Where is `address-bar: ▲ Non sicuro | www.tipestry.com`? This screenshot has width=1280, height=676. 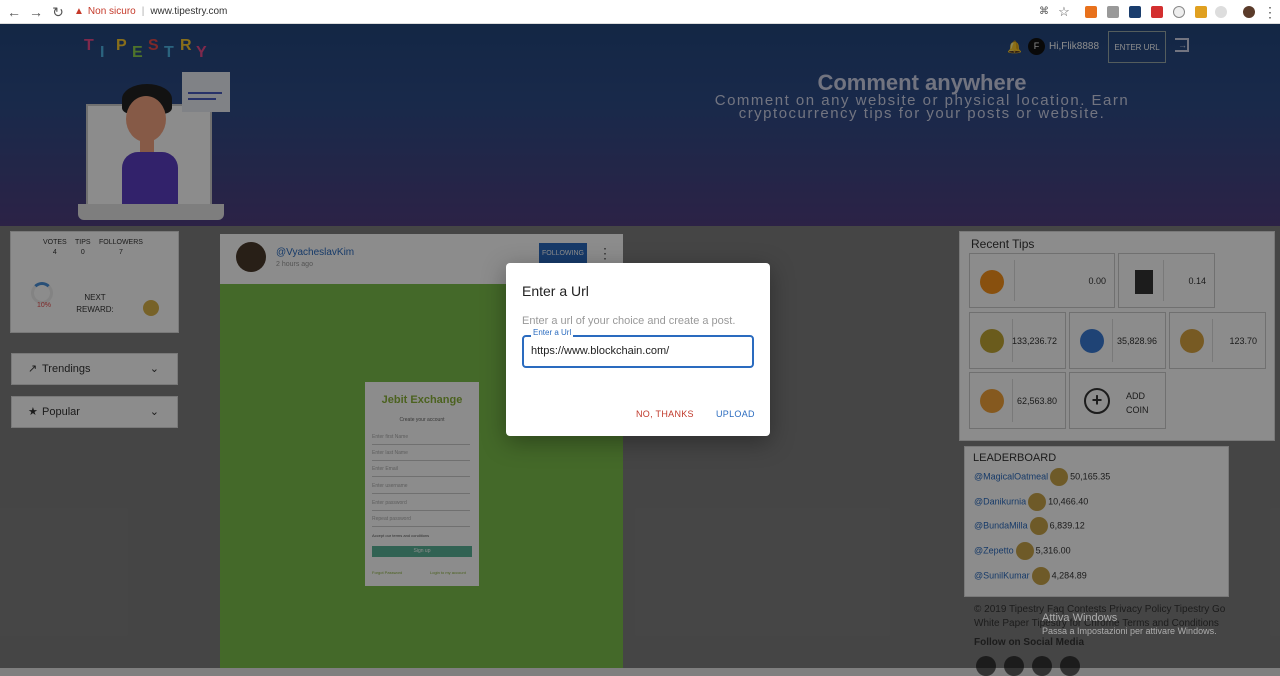
address-bar: ▲ Non sicuro | www.tipestry.com is located at coordinates (554, 12).